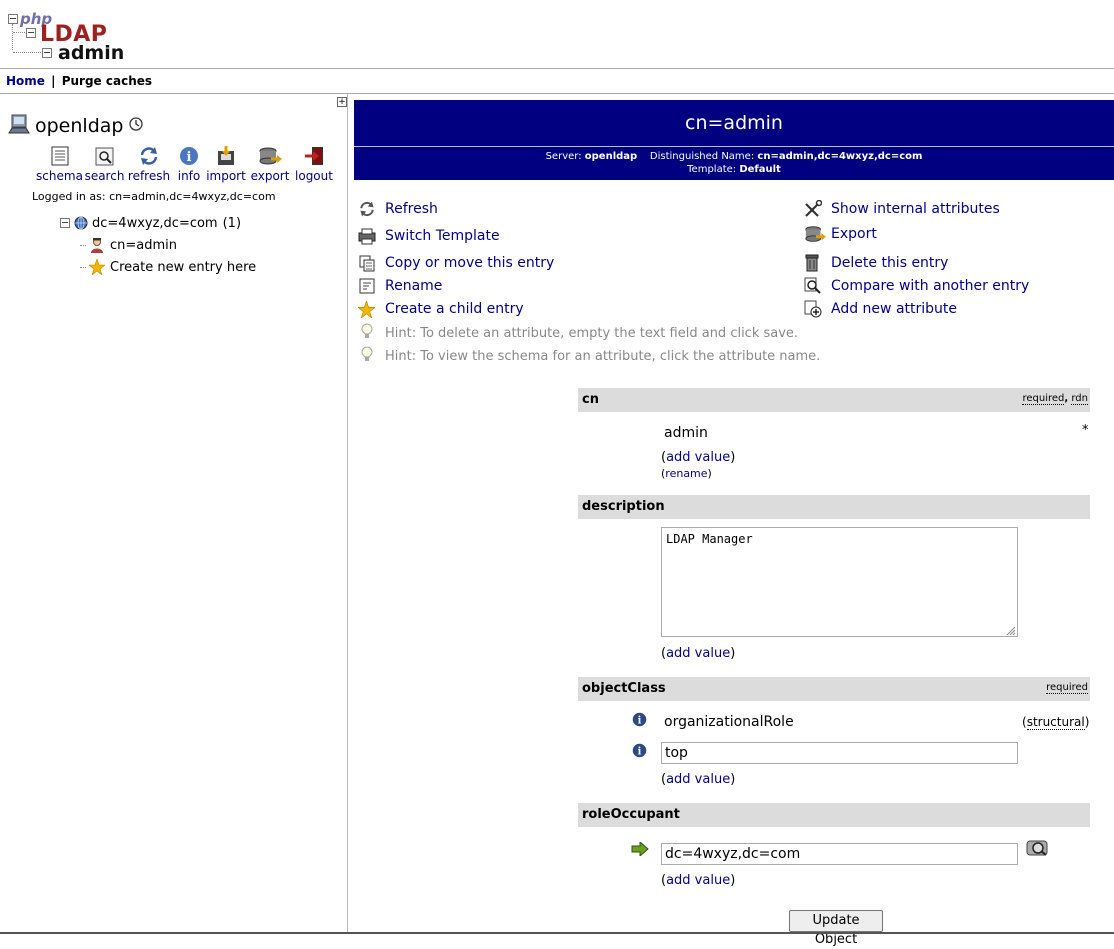 The width and height of the screenshot is (1114, 949). Describe the element at coordinates (189, 176) in the screenshot. I see `tool-label: info` at that location.